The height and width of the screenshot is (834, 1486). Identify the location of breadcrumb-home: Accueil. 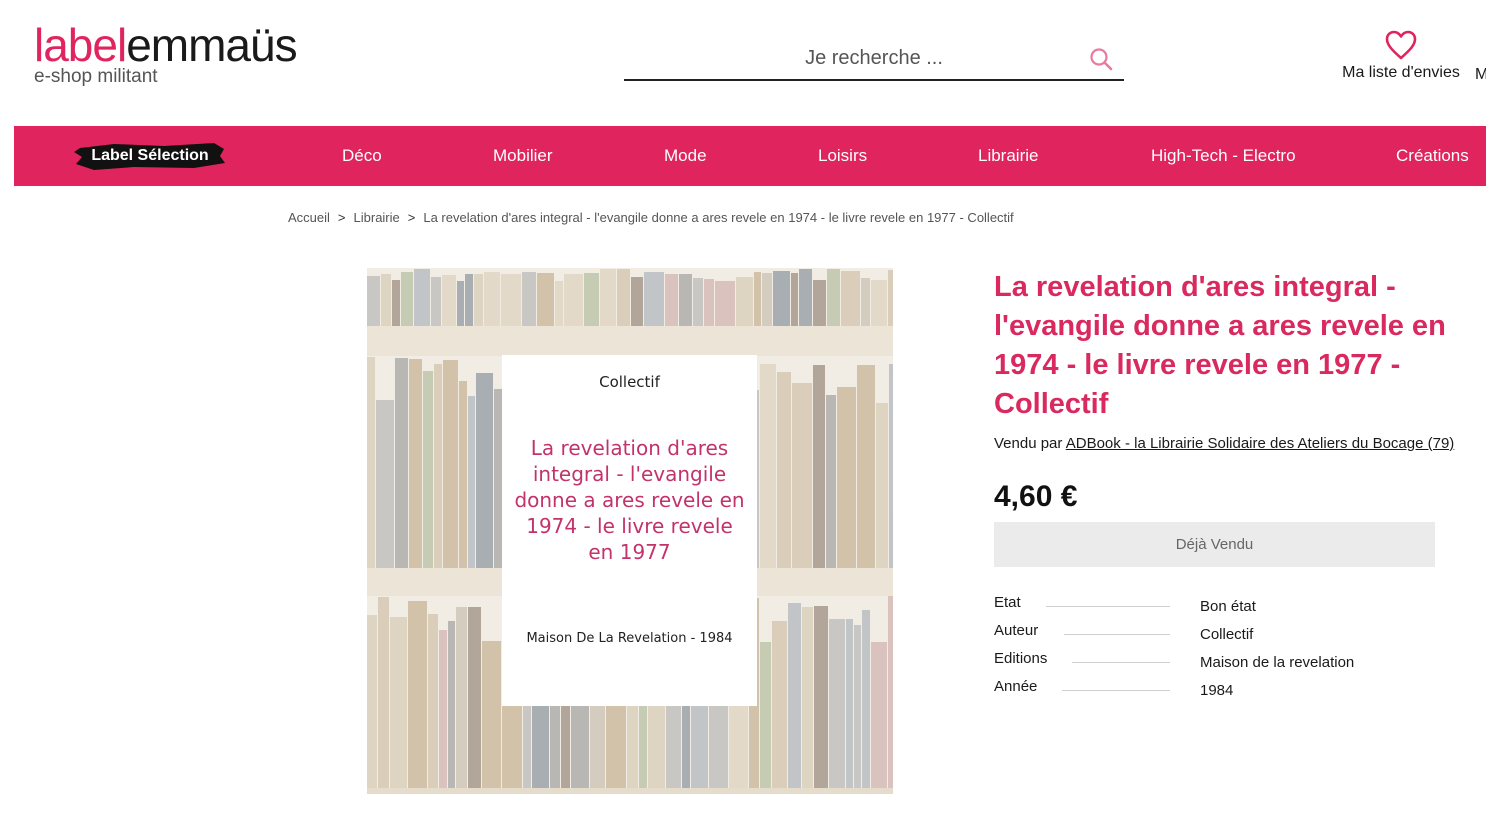
(309, 217).